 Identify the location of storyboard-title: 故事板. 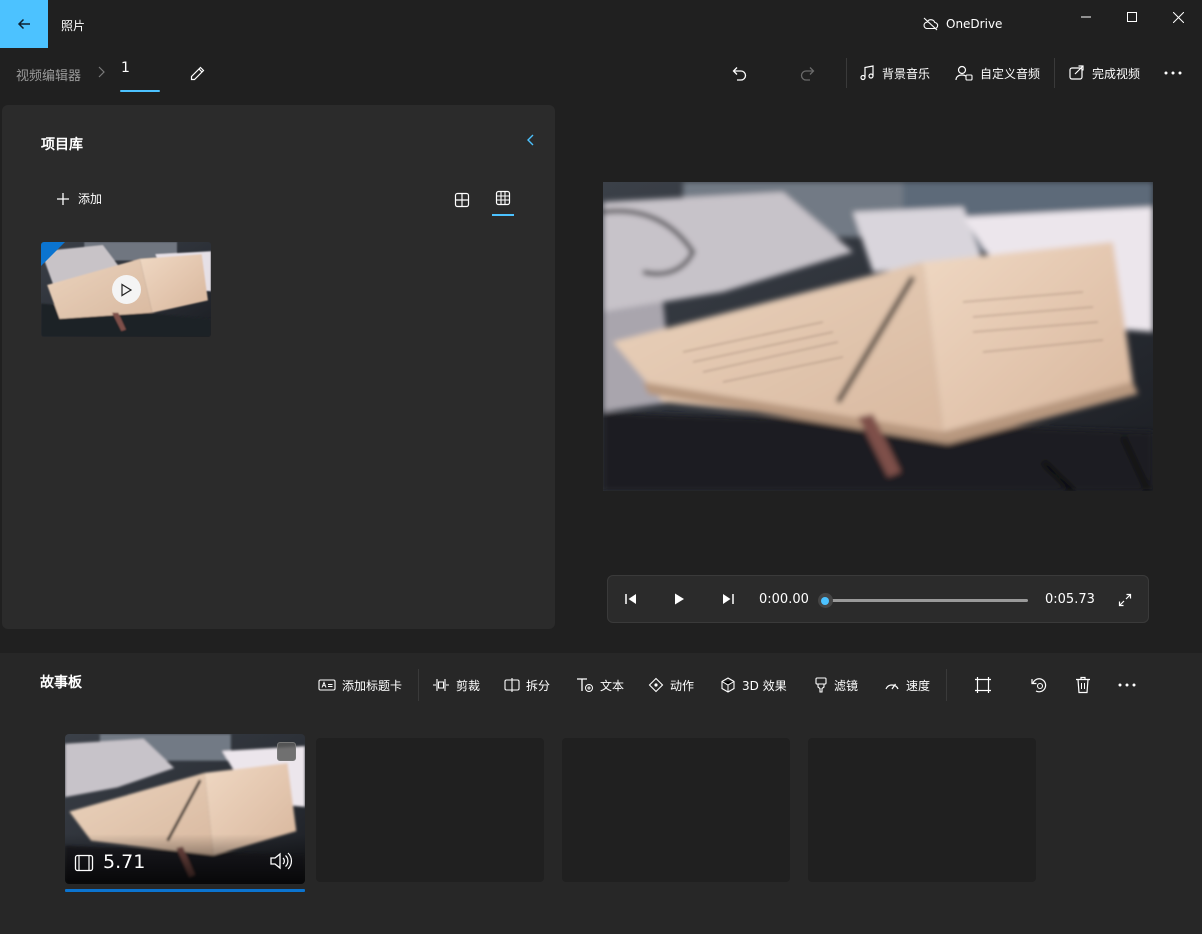
(61, 683).